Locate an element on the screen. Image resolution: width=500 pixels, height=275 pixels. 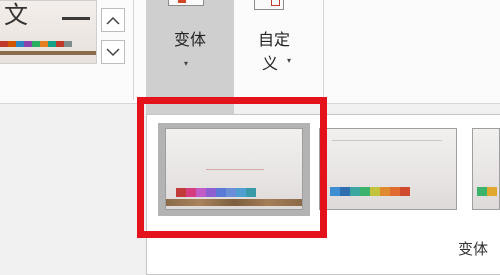
chevron-down-icon is located at coordinates (113, 51).